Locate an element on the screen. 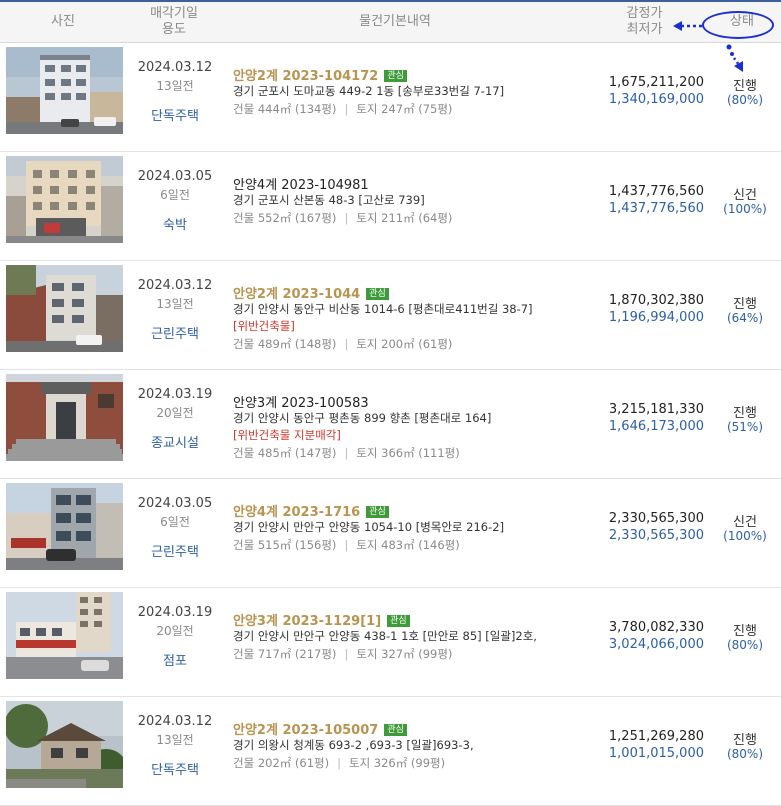 This screenshot has height=806, width=781. appraisal-price: 3,780,082,330 is located at coordinates (656, 627).